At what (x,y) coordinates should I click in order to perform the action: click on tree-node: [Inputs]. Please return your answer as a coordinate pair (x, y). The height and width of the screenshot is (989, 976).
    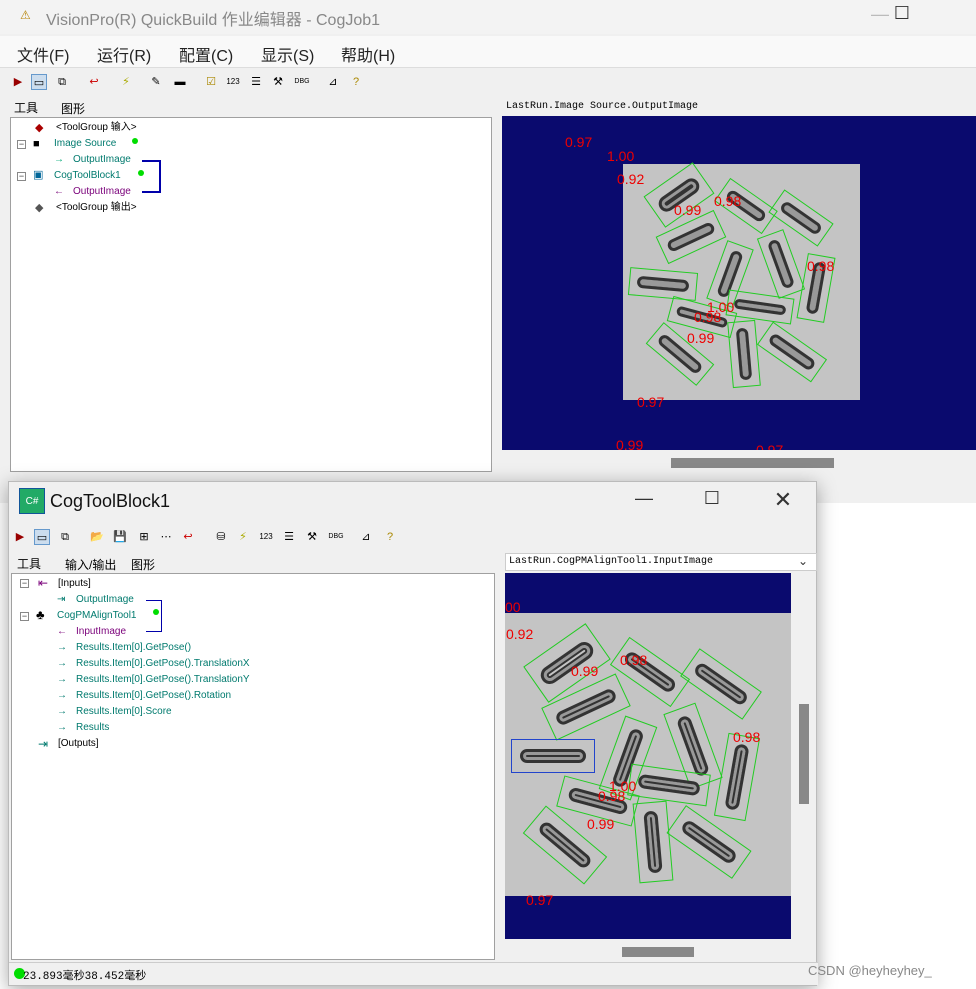
    Looking at the image, I should click on (74, 584).